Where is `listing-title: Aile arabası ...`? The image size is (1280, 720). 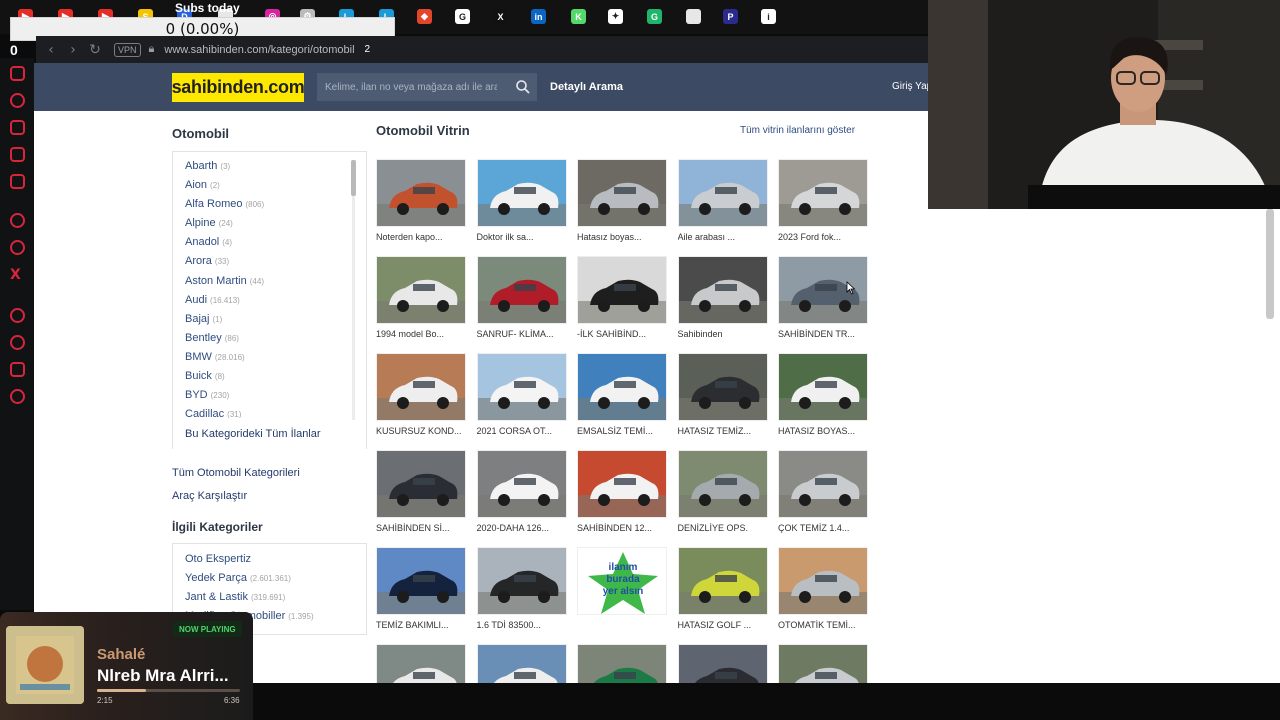 listing-title: Aile arabası ... is located at coordinates (724, 237).